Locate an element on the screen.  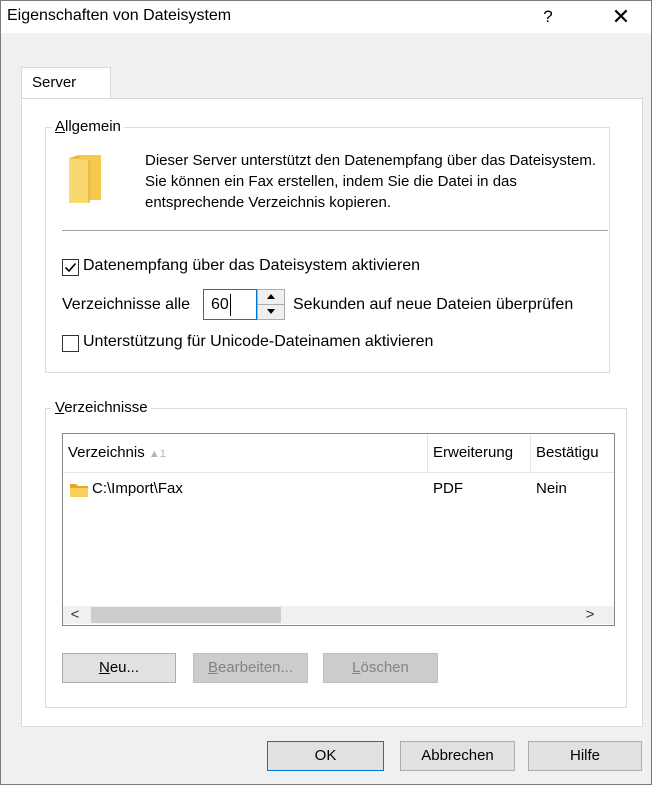
directories-legend: Verzeichnisse is located at coordinates (101, 407).